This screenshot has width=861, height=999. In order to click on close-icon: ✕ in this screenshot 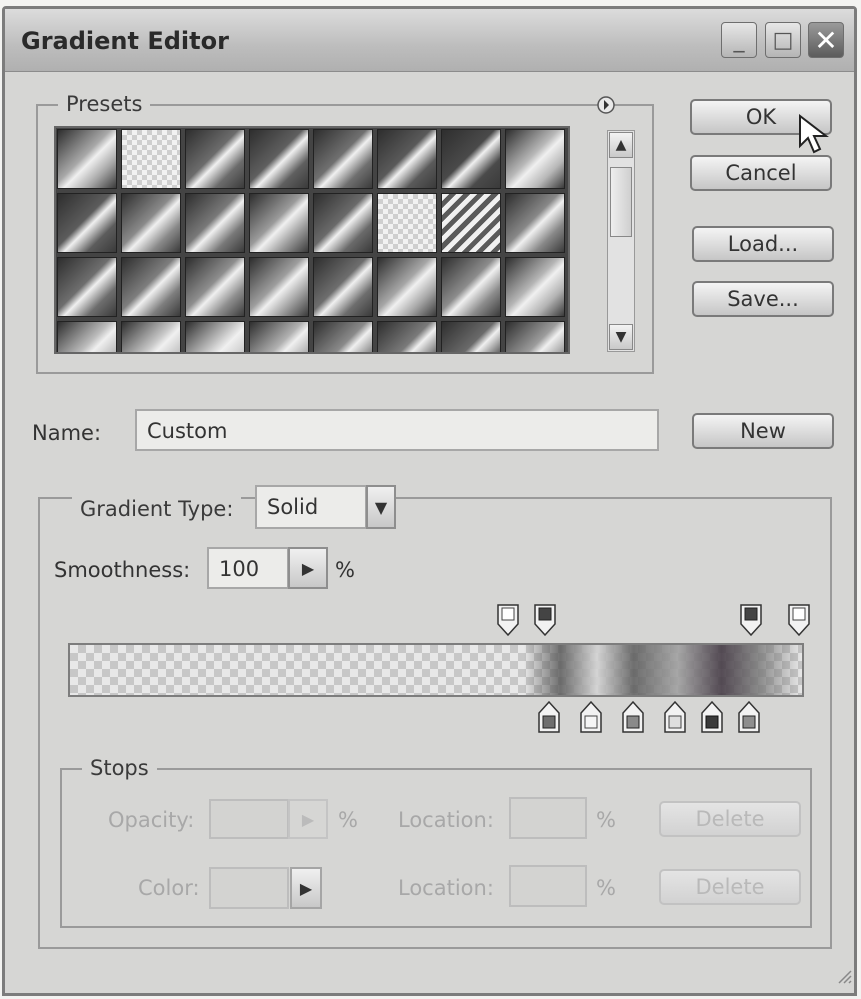, I will do `click(826, 40)`.